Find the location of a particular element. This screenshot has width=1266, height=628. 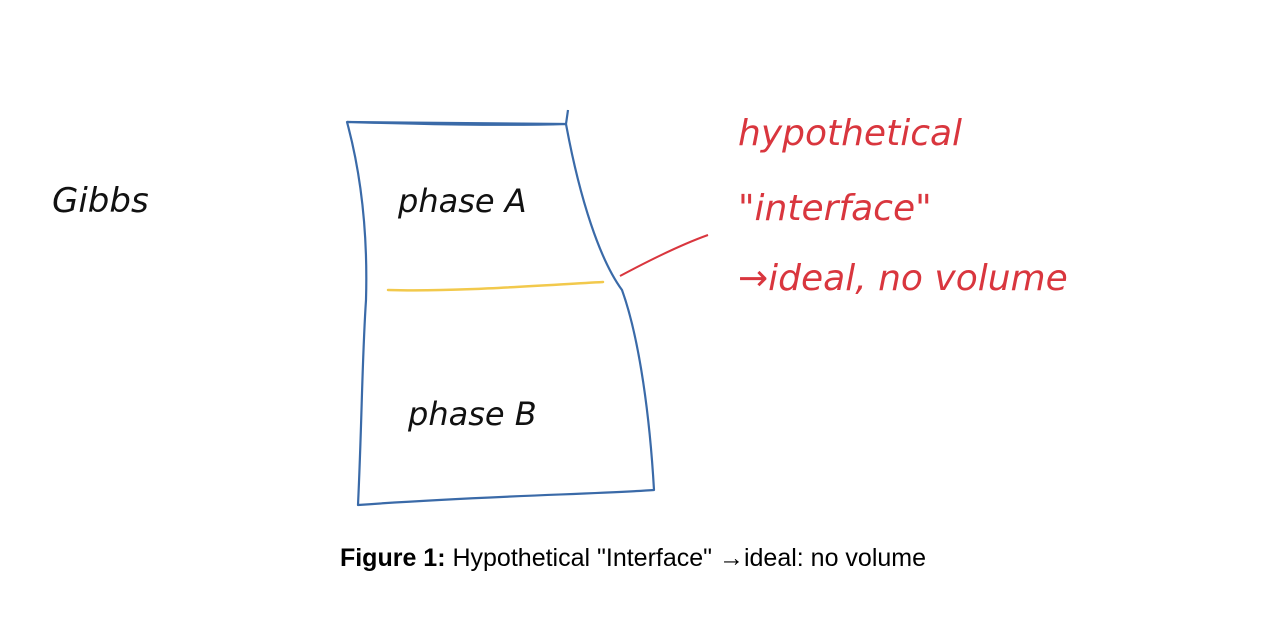

interface-line is located at coordinates (495, 286).